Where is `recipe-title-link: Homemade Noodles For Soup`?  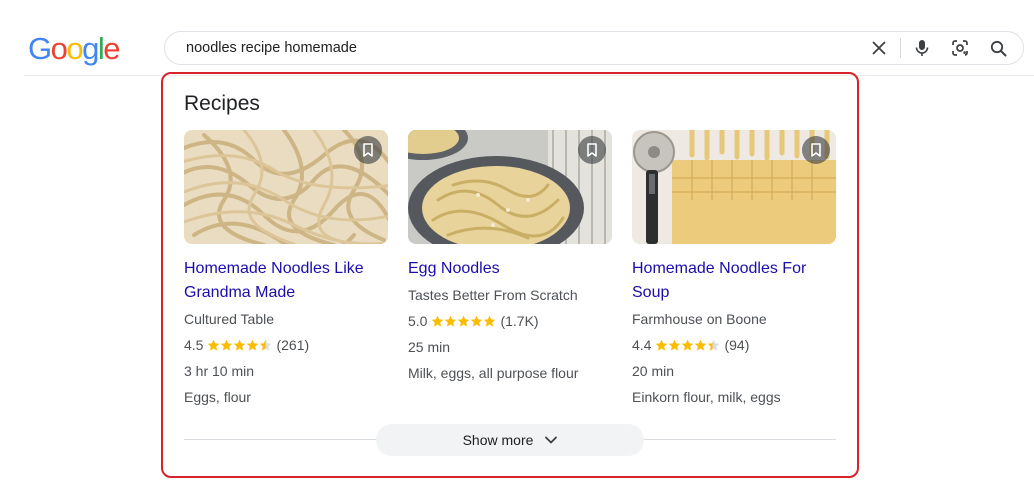
recipe-title-link: Homemade Noodles For Soup is located at coordinates (734, 281).